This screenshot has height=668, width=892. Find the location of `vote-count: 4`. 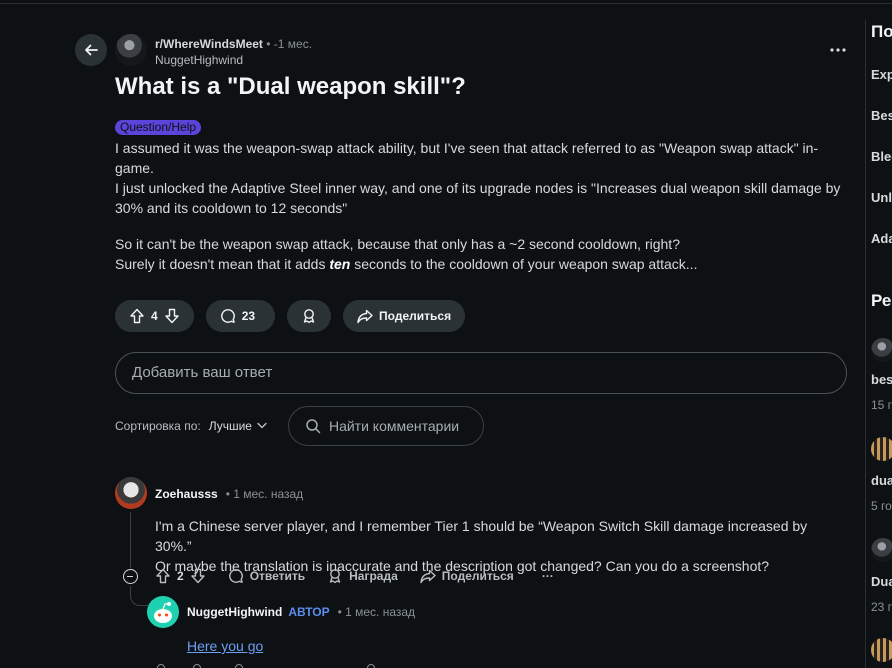

vote-count: 4 is located at coordinates (154, 316).